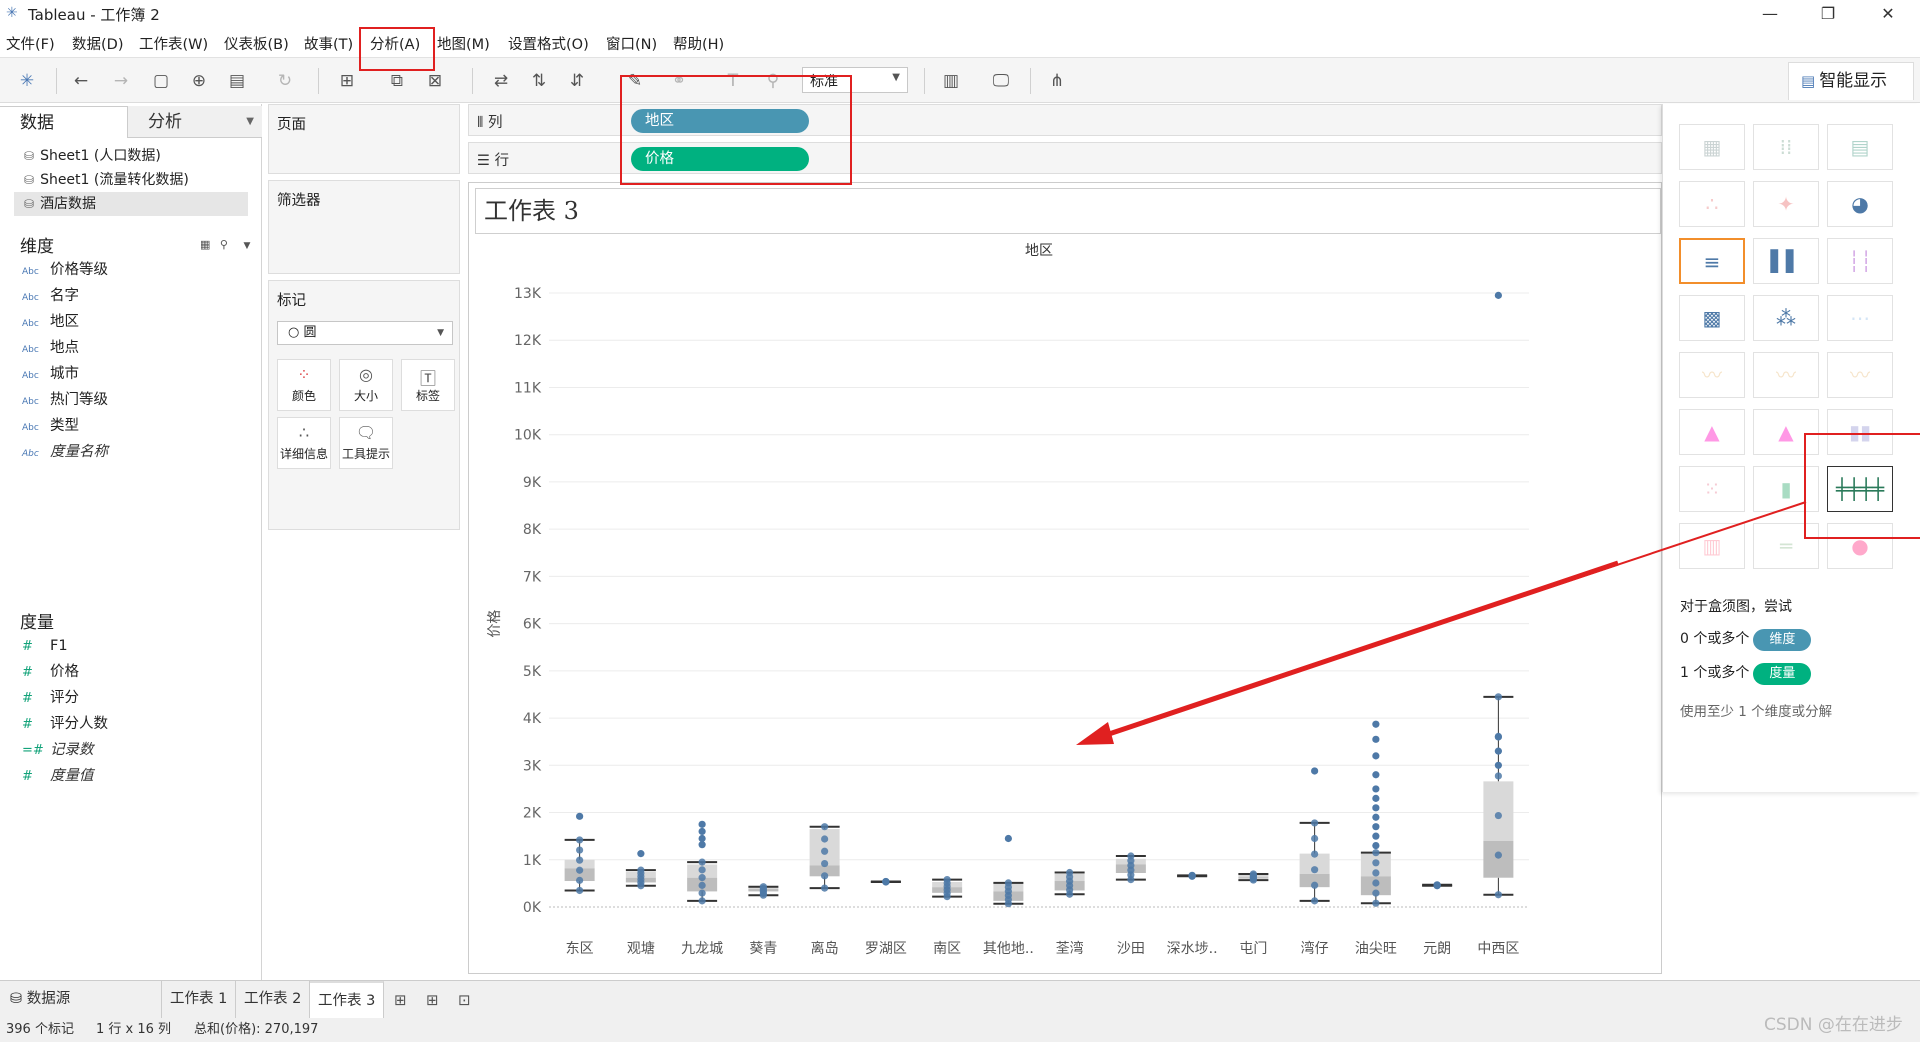 The width and height of the screenshot is (1920, 1042). I want to click on rows-pill: 价格, so click(720, 159).